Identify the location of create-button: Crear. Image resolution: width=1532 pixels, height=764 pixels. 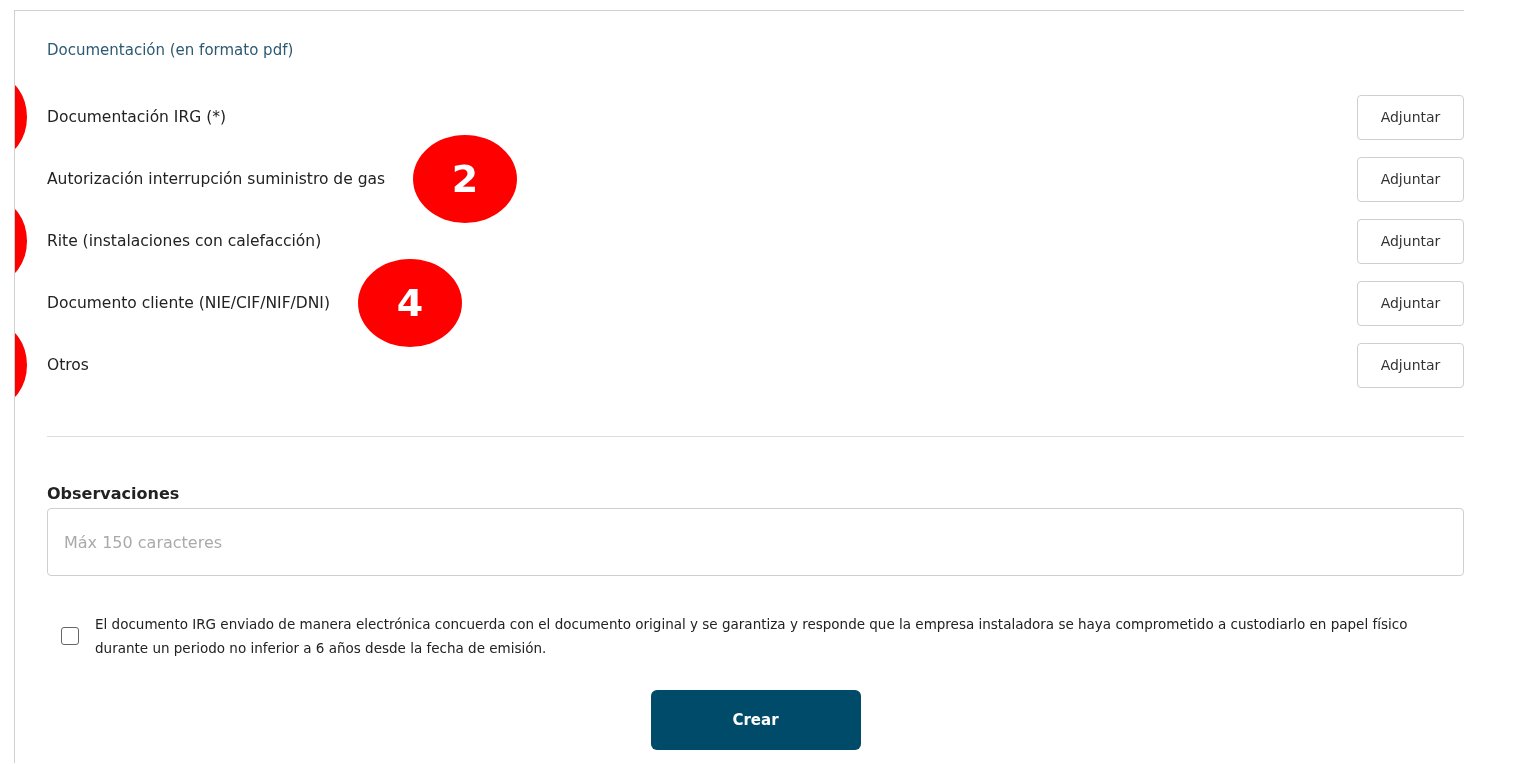
(755, 720).